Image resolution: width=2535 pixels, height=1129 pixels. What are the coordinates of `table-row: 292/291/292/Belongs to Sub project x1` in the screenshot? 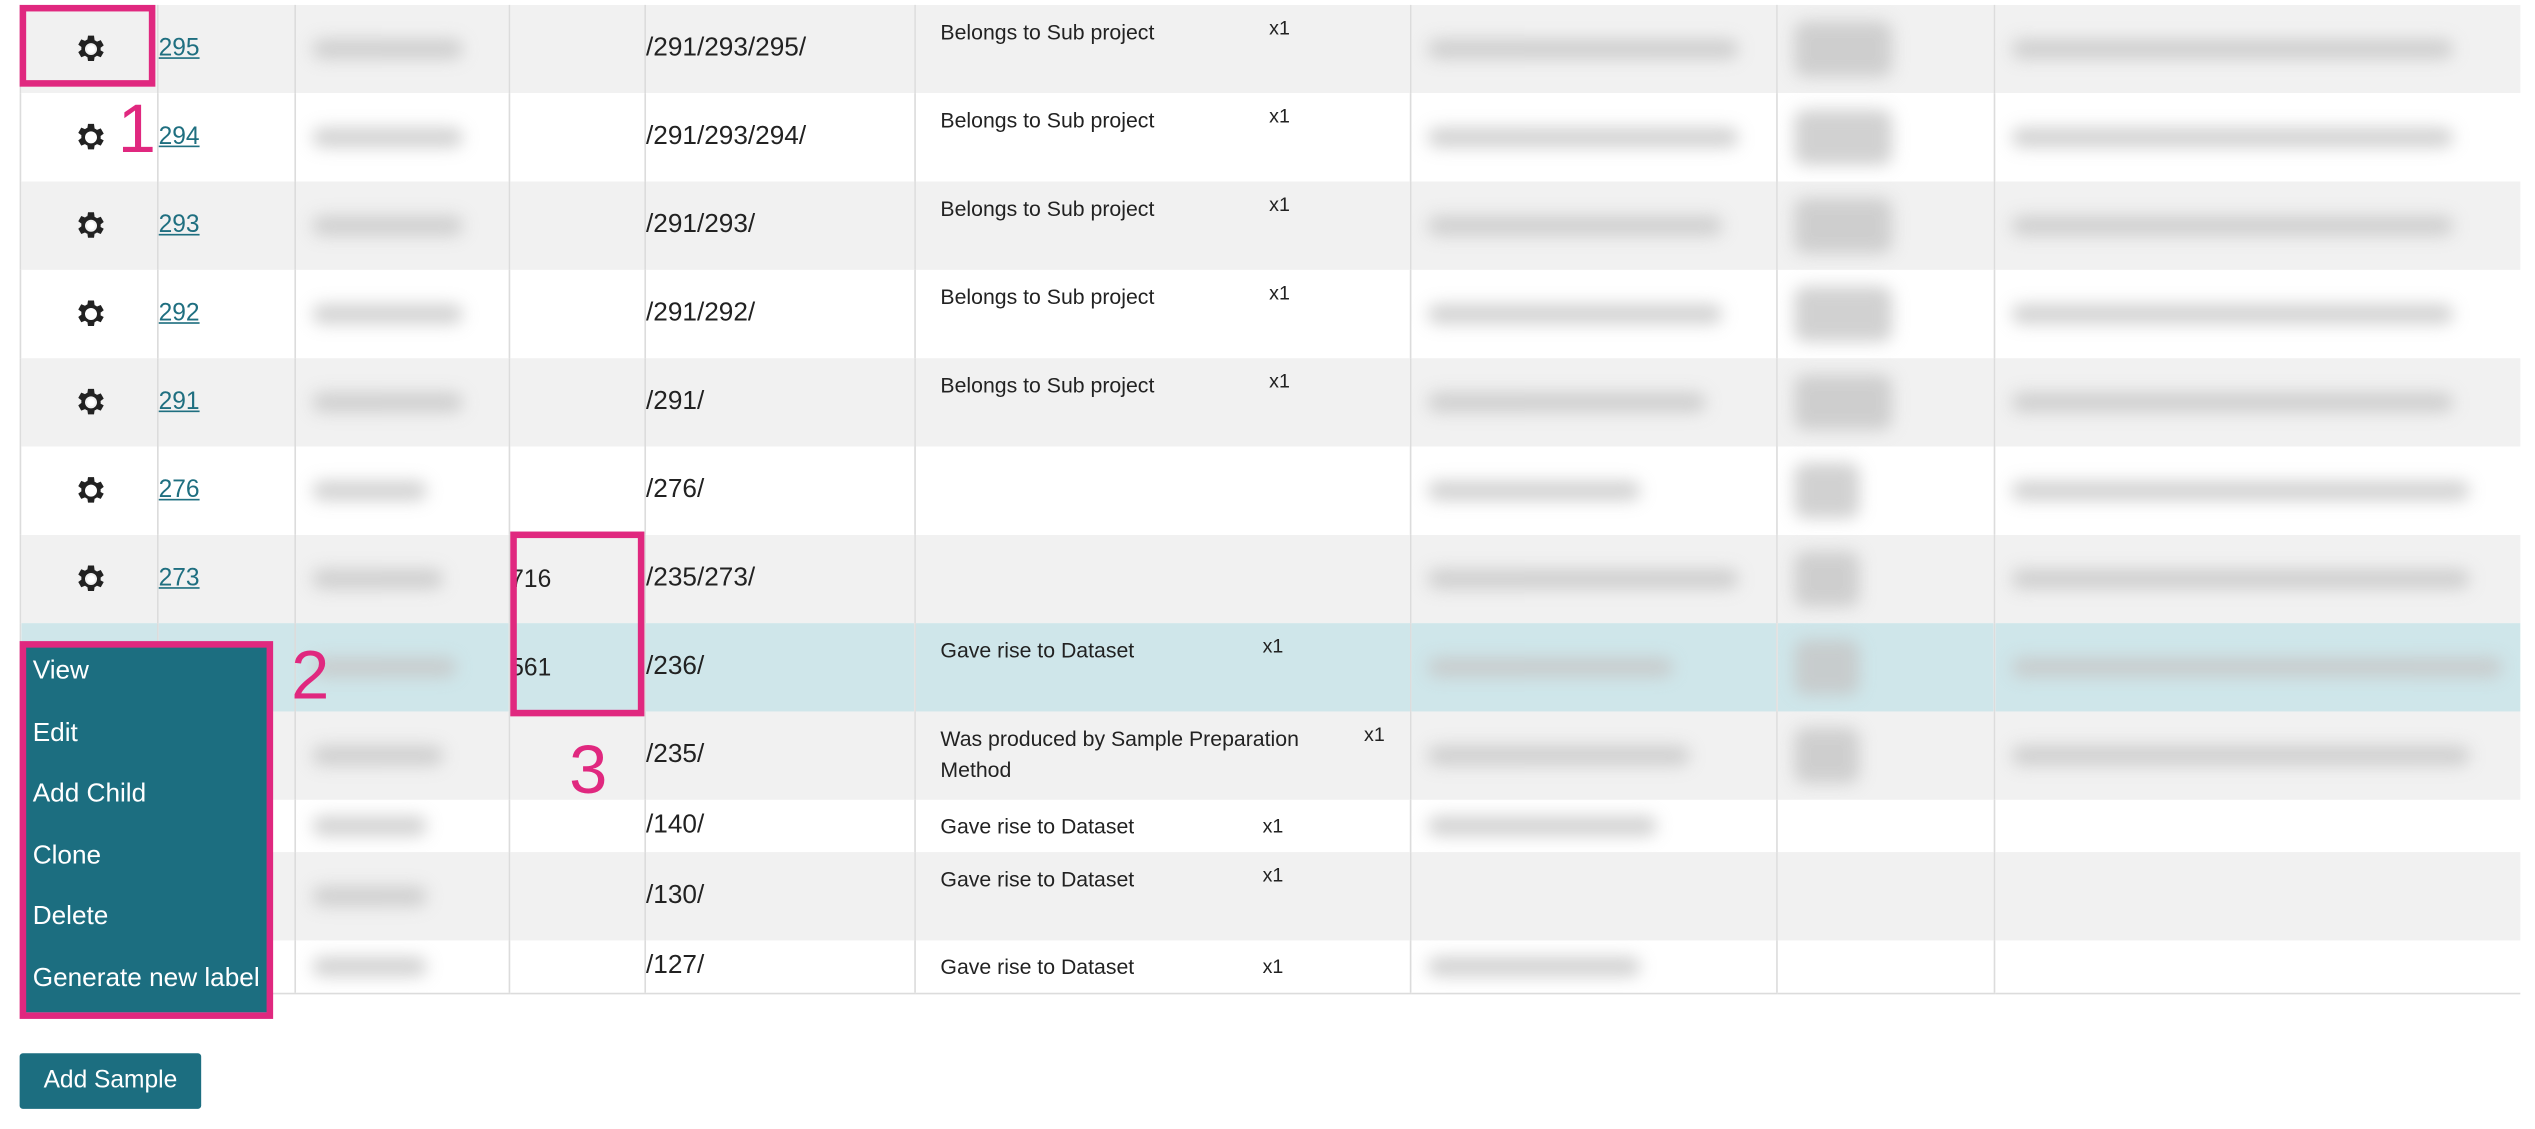 It's located at (1269, 314).